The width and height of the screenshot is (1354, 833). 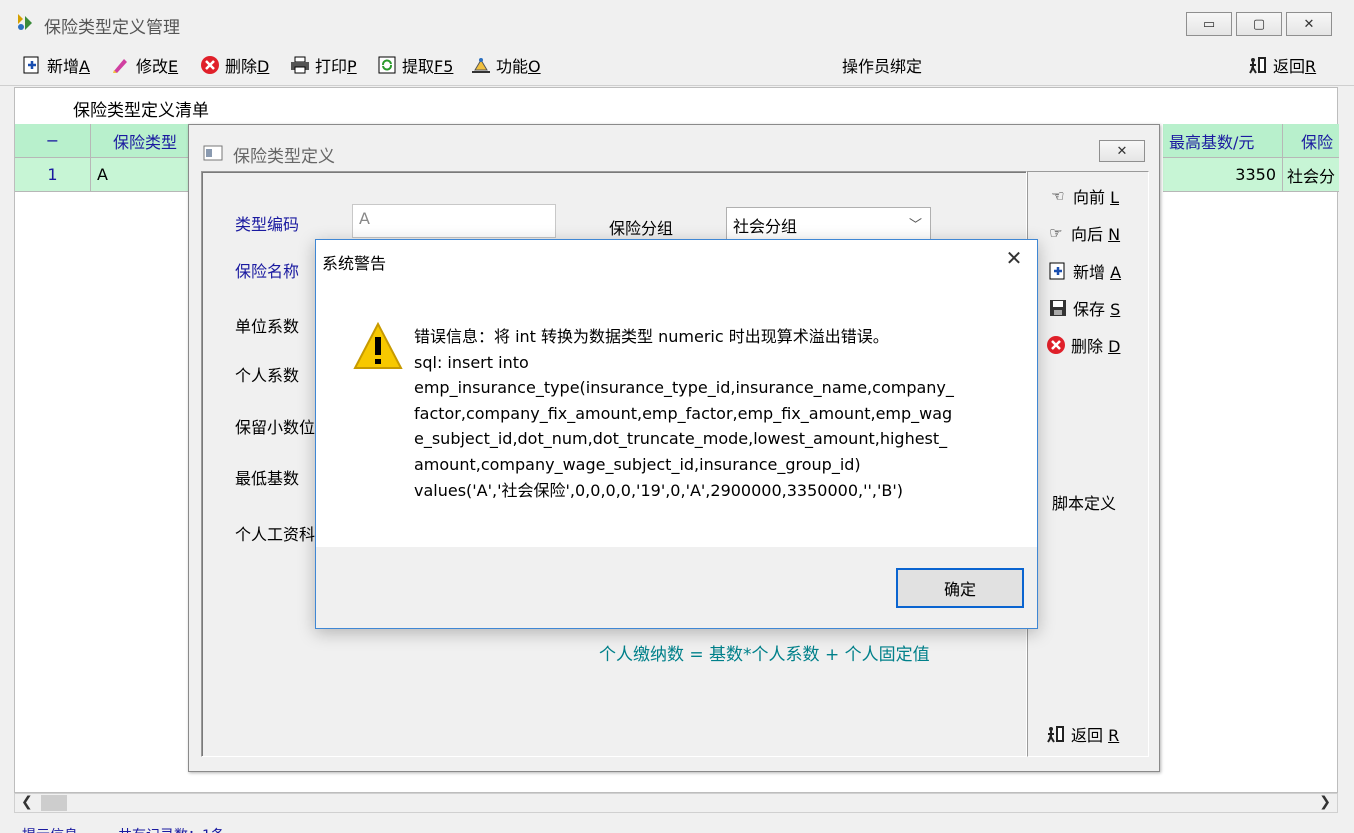 What do you see at coordinates (1083, 196) in the screenshot?
I see `prev-button: ☜ 向前 L` at bounding box center [1083, 196].